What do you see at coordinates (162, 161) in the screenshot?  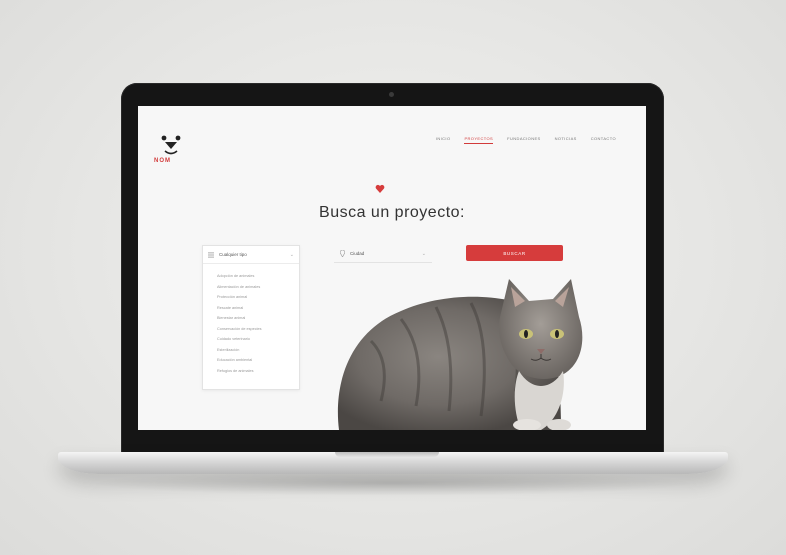 I see `brand-name: NOM` at bounding box center [162, 161].